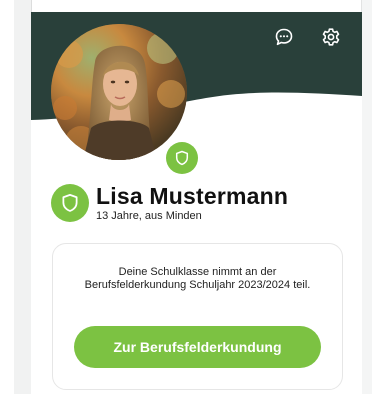  What do you see at coordinates (149, 216) in the screenshot?
I see `user-subtitle: 13 Jahre, aus Minden` at bounding box center [149, 216].